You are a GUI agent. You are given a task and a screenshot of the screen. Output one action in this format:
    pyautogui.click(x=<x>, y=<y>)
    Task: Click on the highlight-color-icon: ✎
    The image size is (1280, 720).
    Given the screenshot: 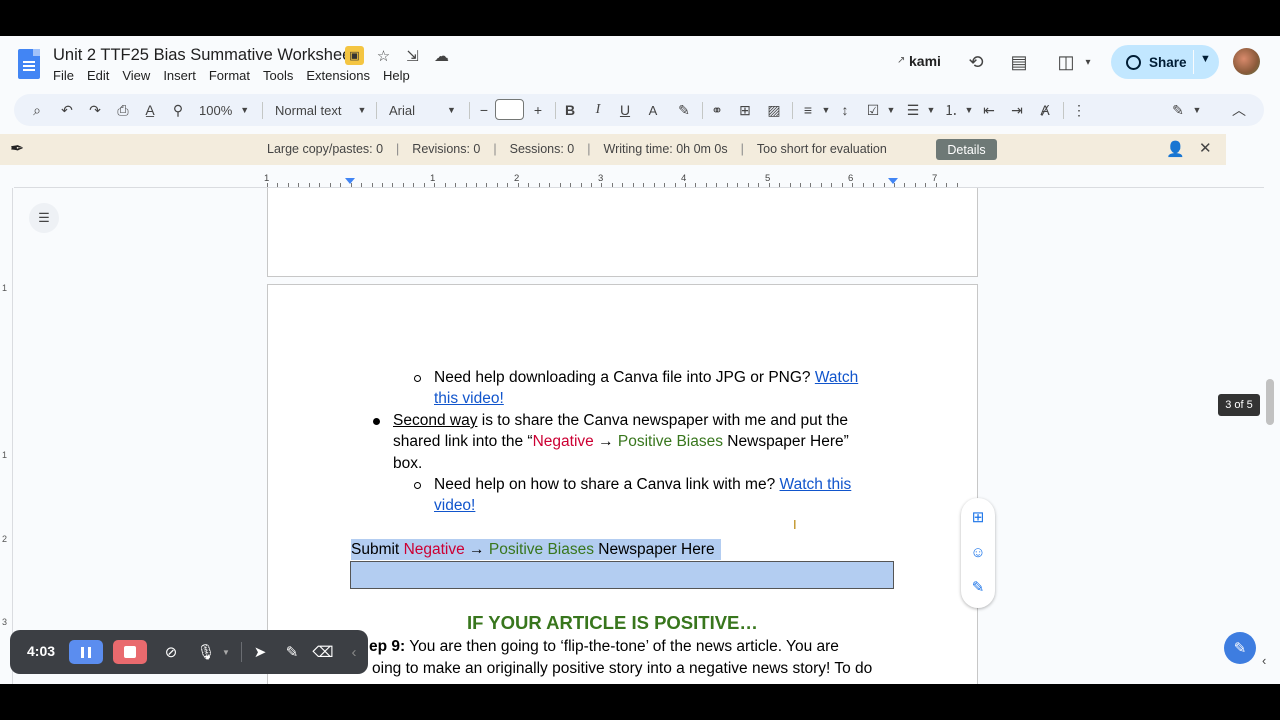 What is the action you would take?
    pyautogui.click(x=684, y=110)
    